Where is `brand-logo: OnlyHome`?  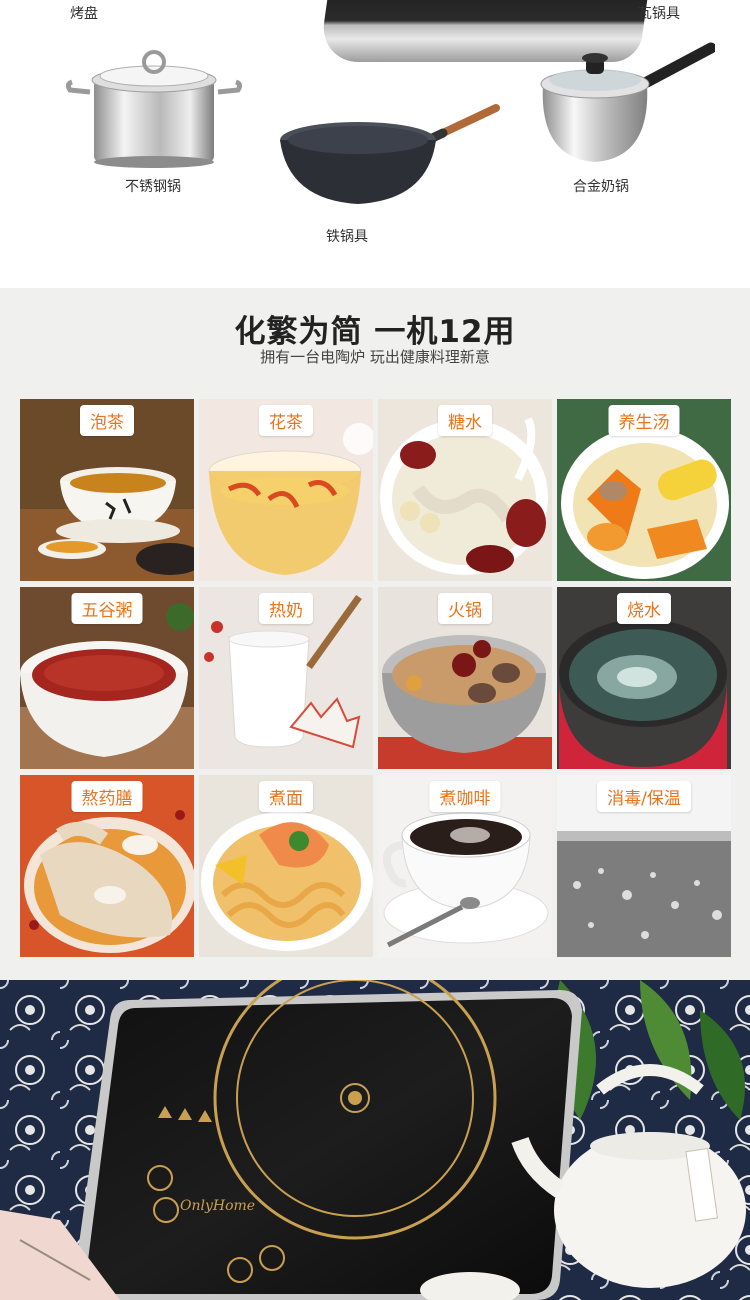
brand-logo: OnlyHome is located at coordinates (217, 1206).